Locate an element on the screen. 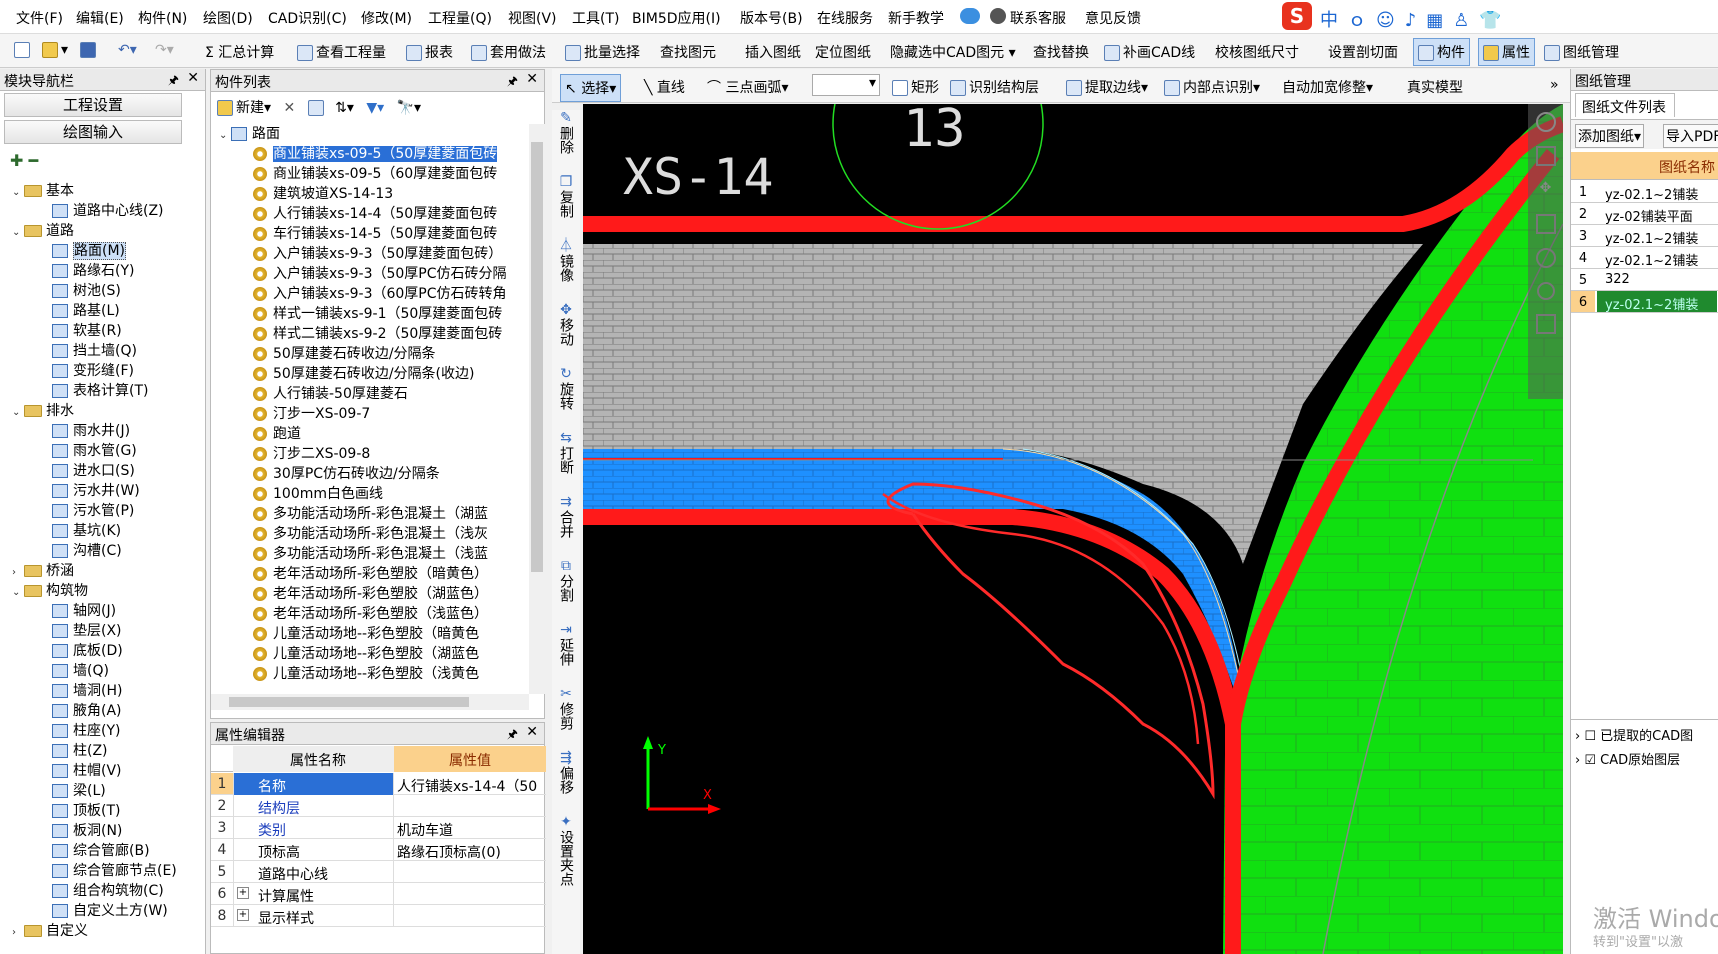  property-row: 5 道路中心线 is located at coordinates (378, 872).